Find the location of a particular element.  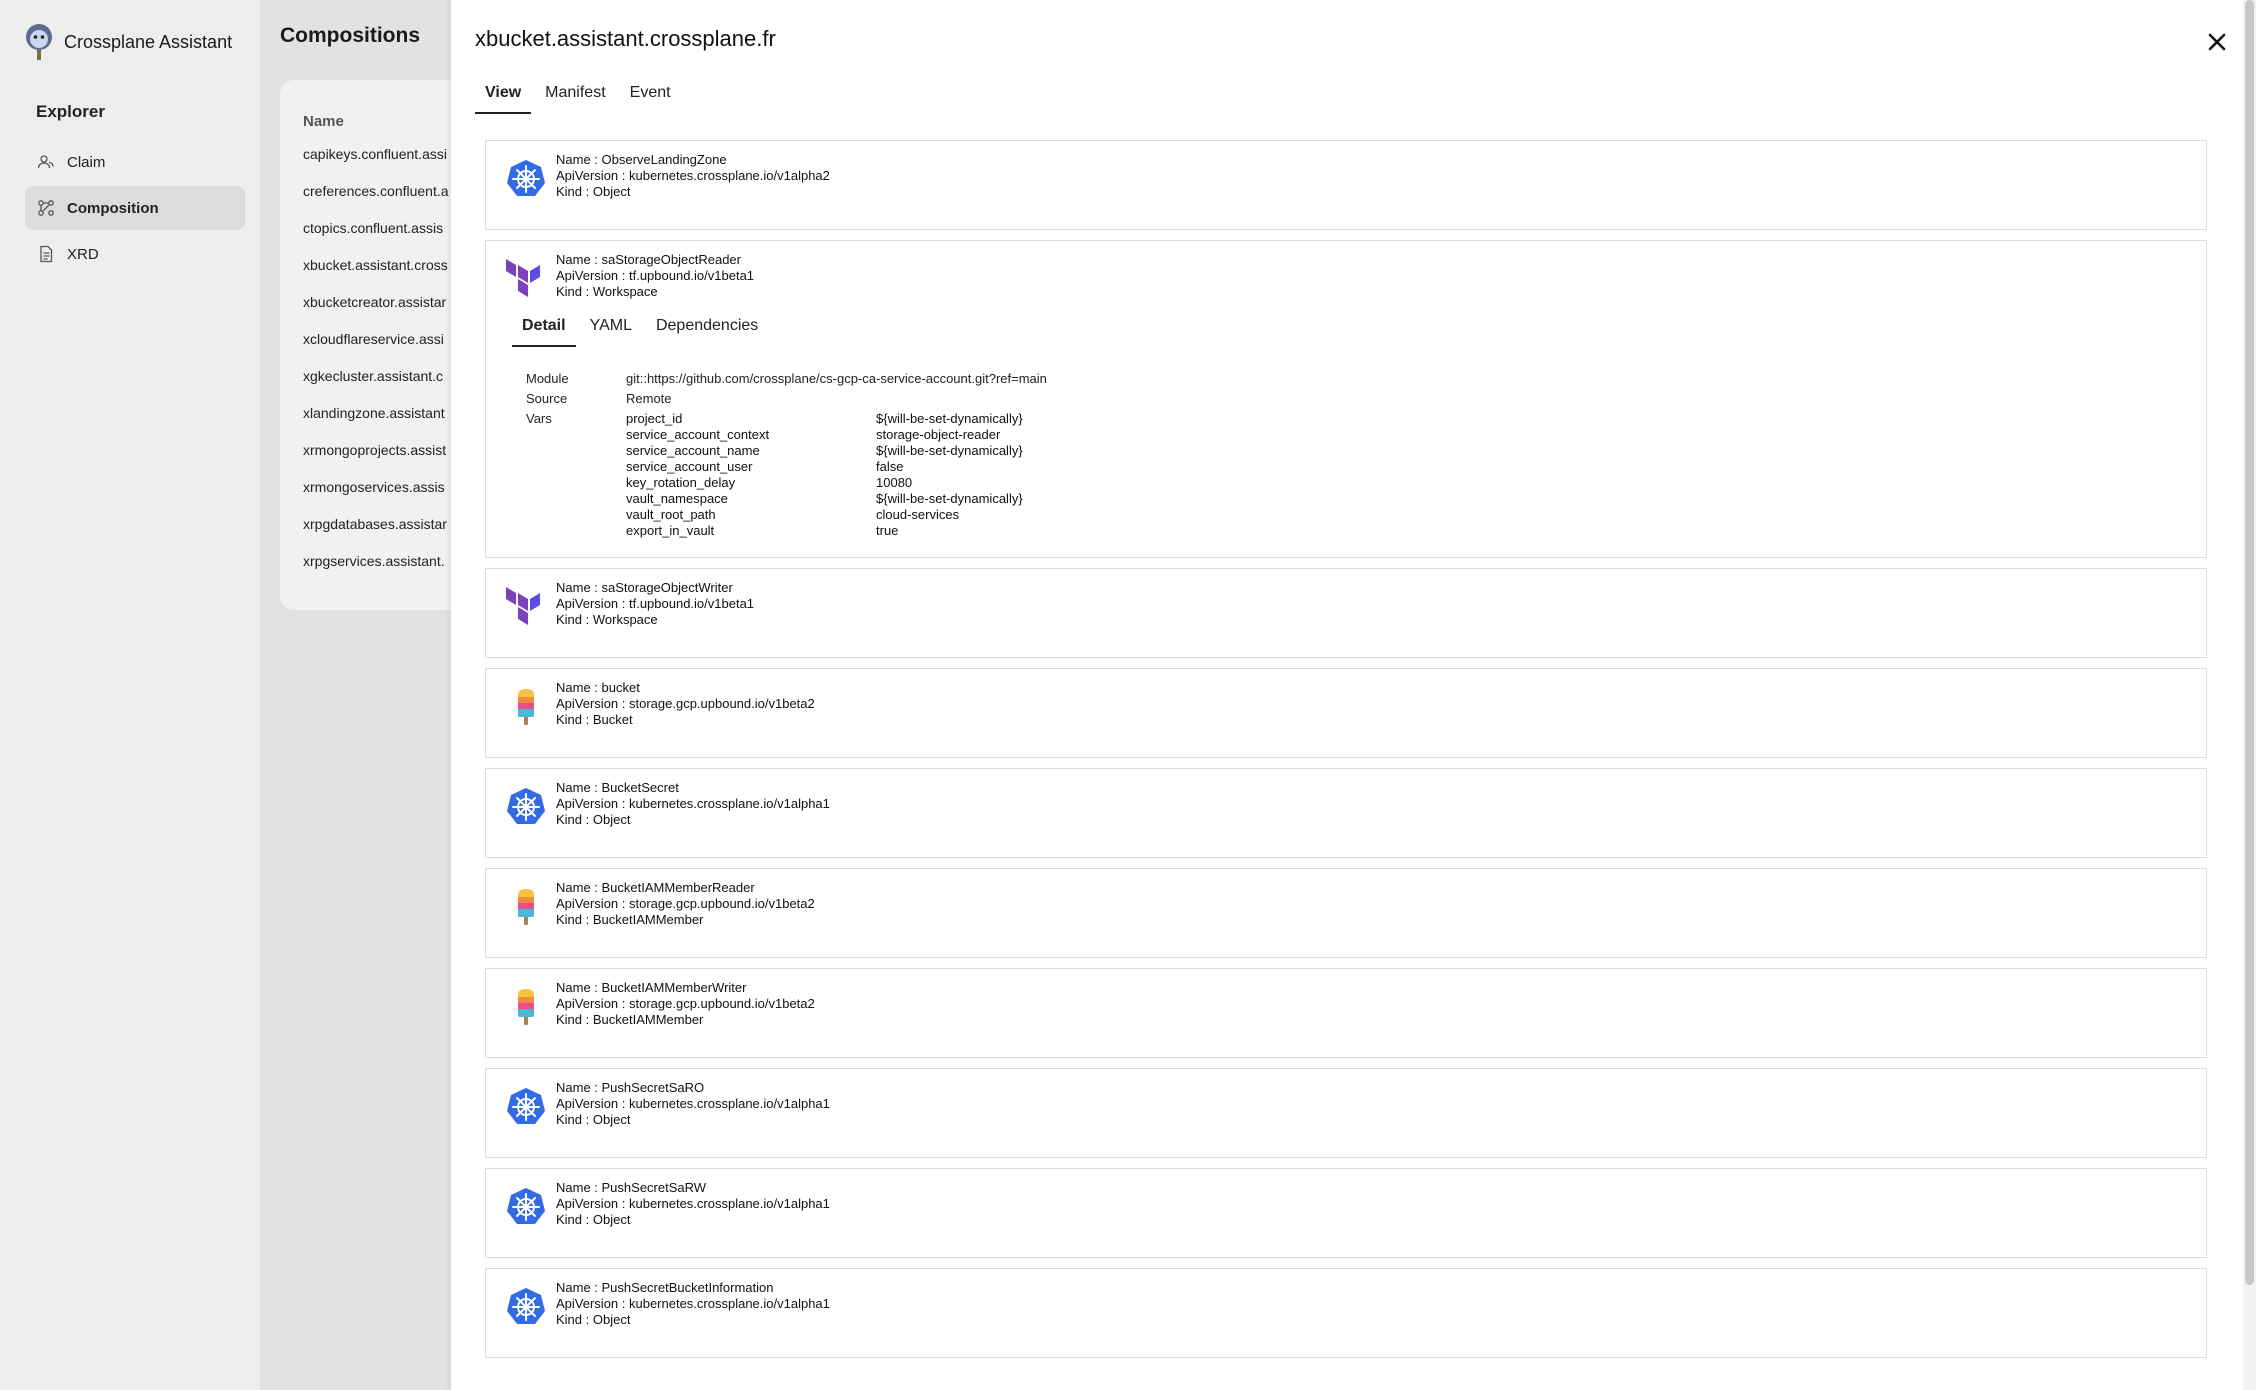

column-header-name: Name is located at coordinates (323, 121).